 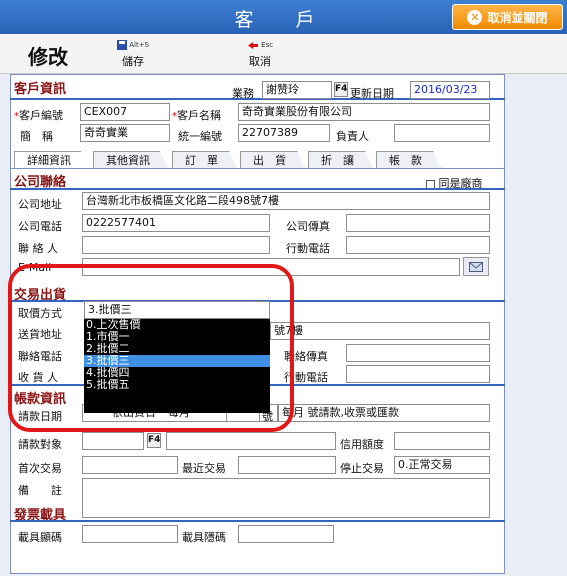 What do you see at coordinates (40, 537) in the screenshot?
I see `carrier-visible-label: 載具顯碼` at bounding box center [40, 537].